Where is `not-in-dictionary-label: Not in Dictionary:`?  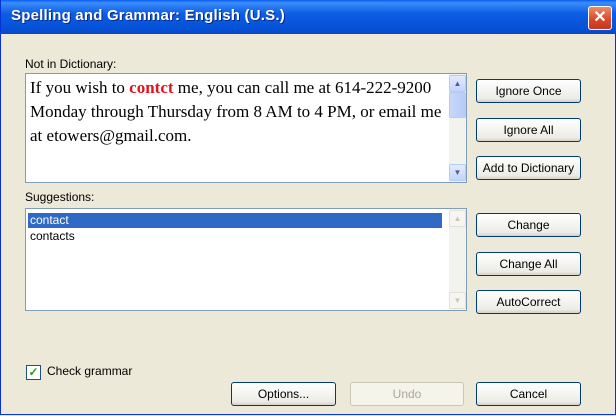 not-in-dictionary-label: Not in Dictionary: is located at coordinates (71, 64).